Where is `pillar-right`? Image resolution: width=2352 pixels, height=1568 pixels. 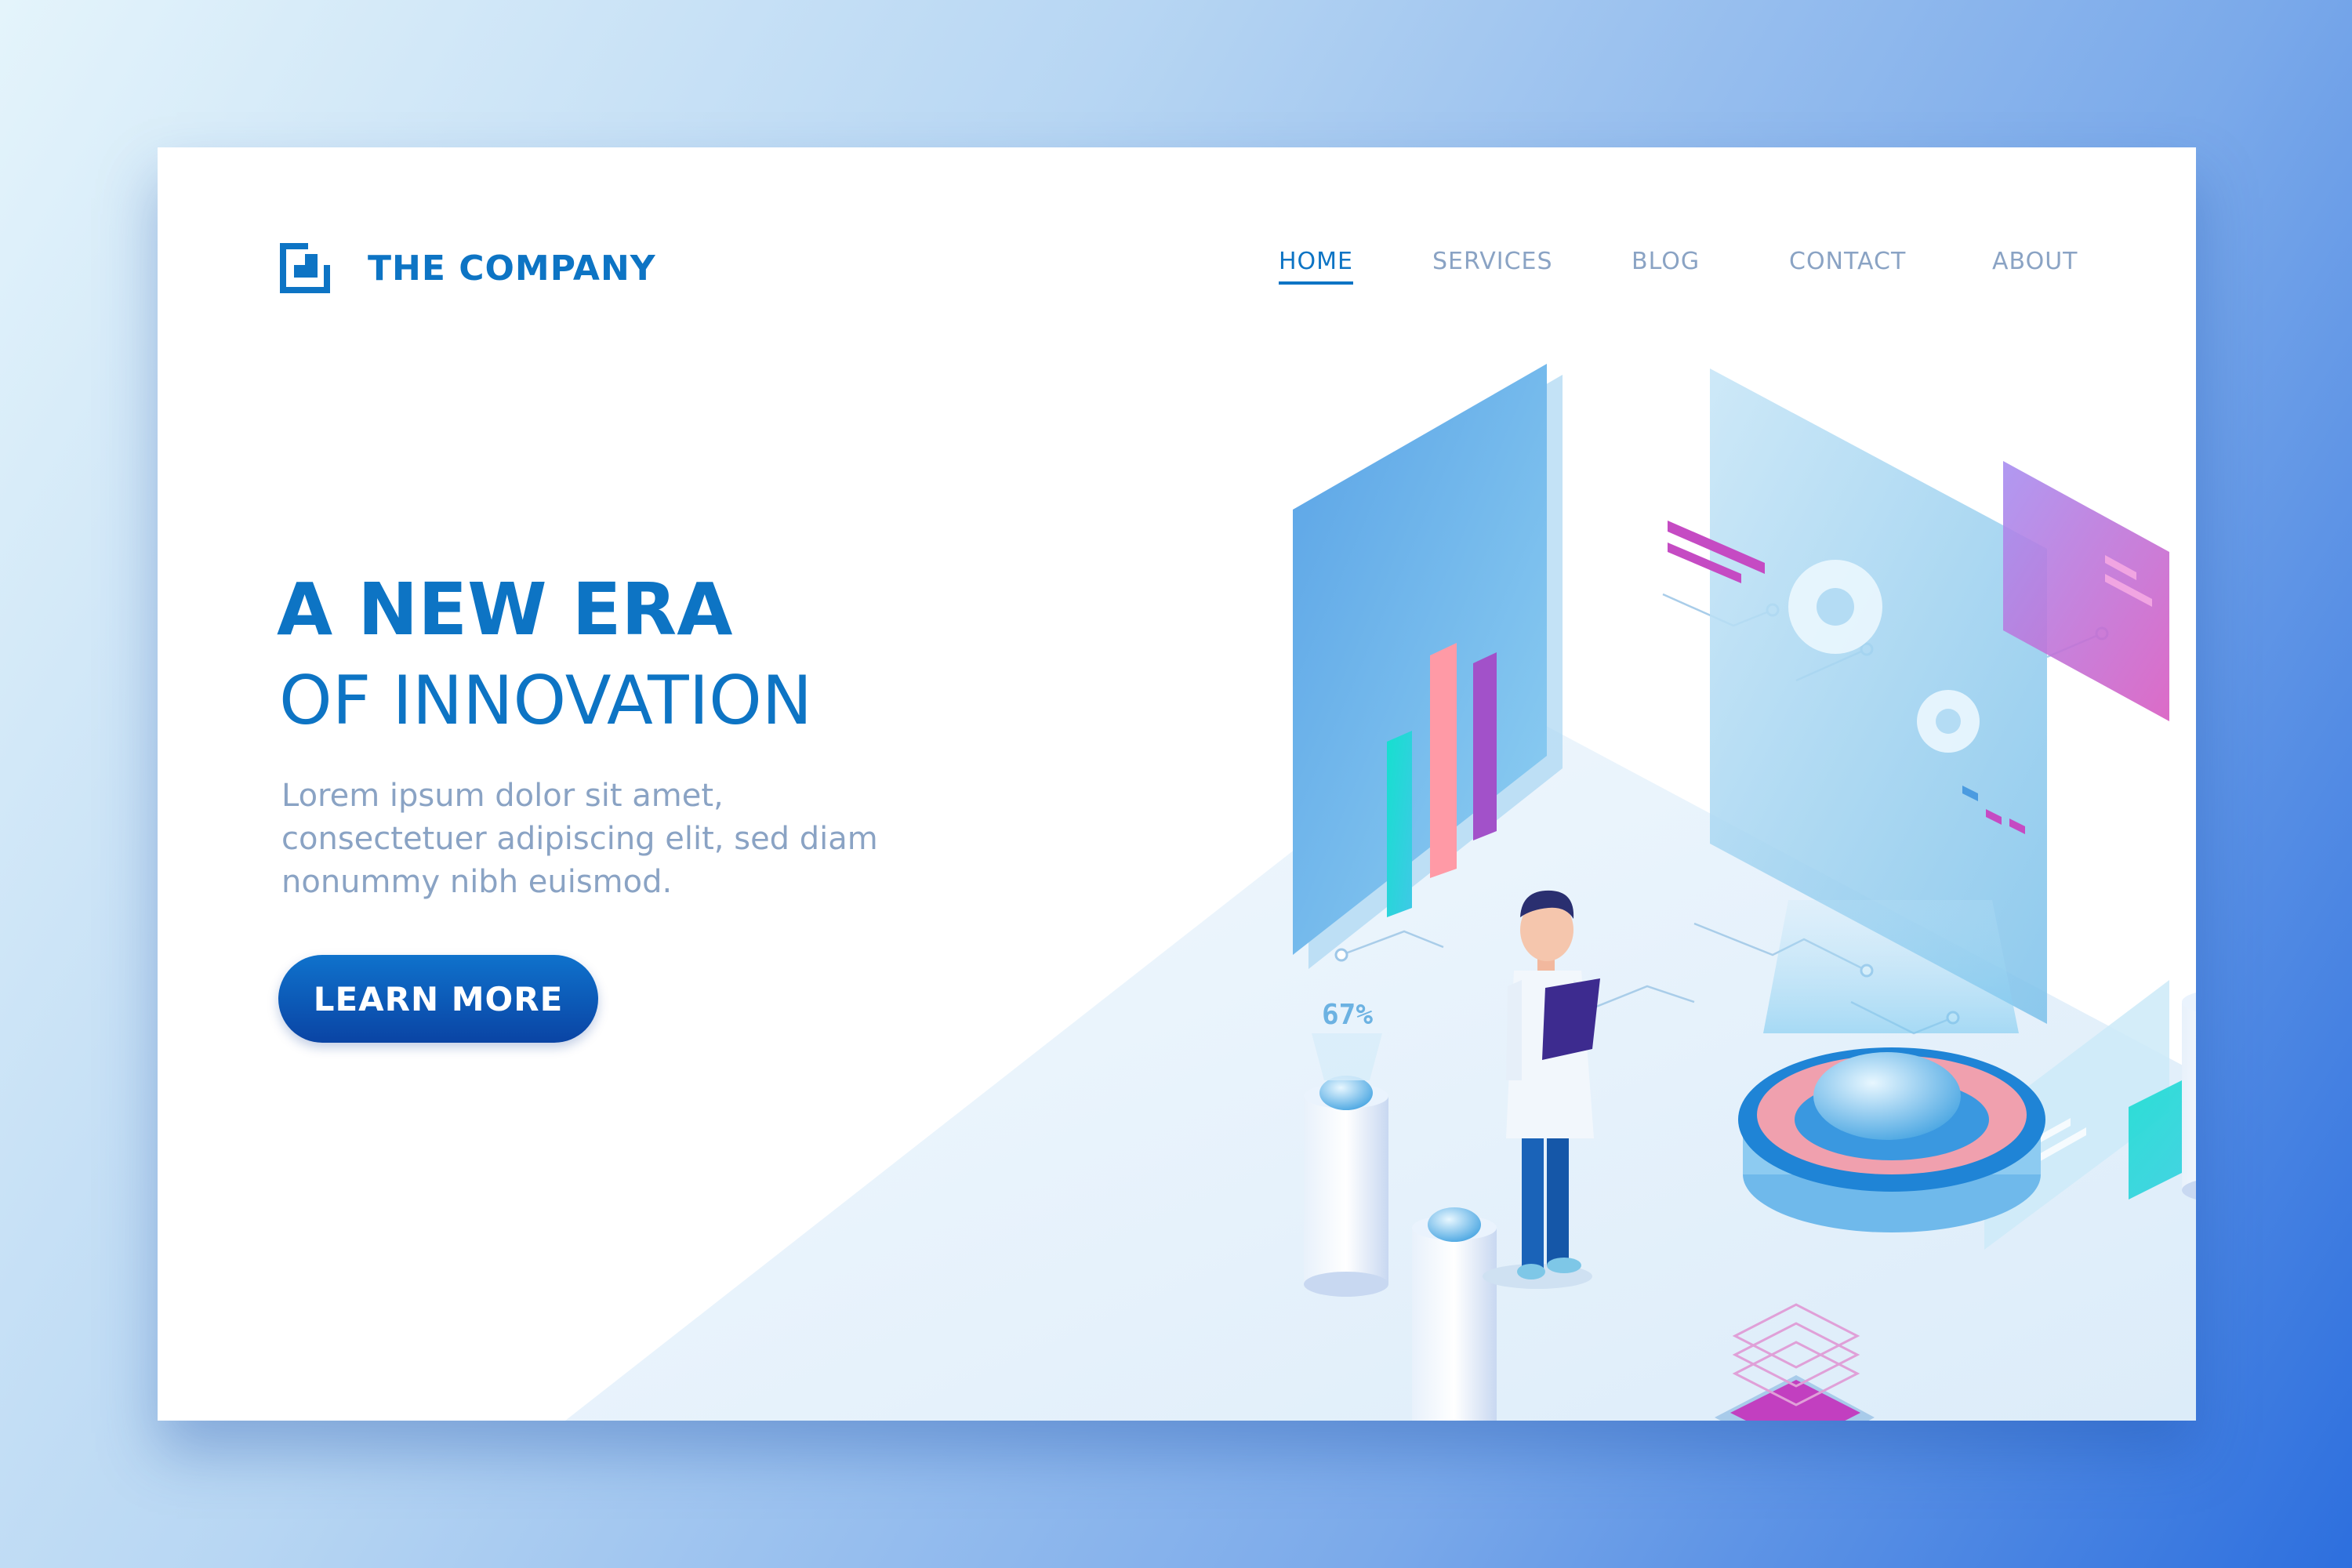 pillar-right is located at coordinates (2189, 1096).